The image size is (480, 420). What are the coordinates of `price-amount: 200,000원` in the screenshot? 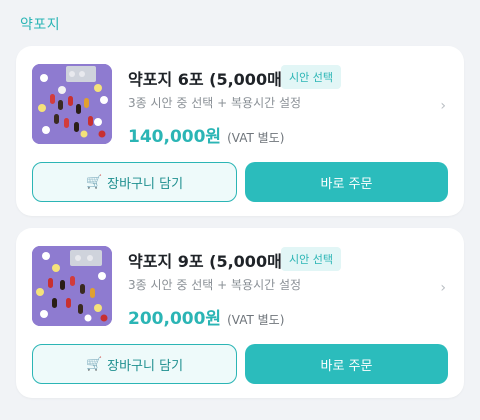 It's located at (175, 319).